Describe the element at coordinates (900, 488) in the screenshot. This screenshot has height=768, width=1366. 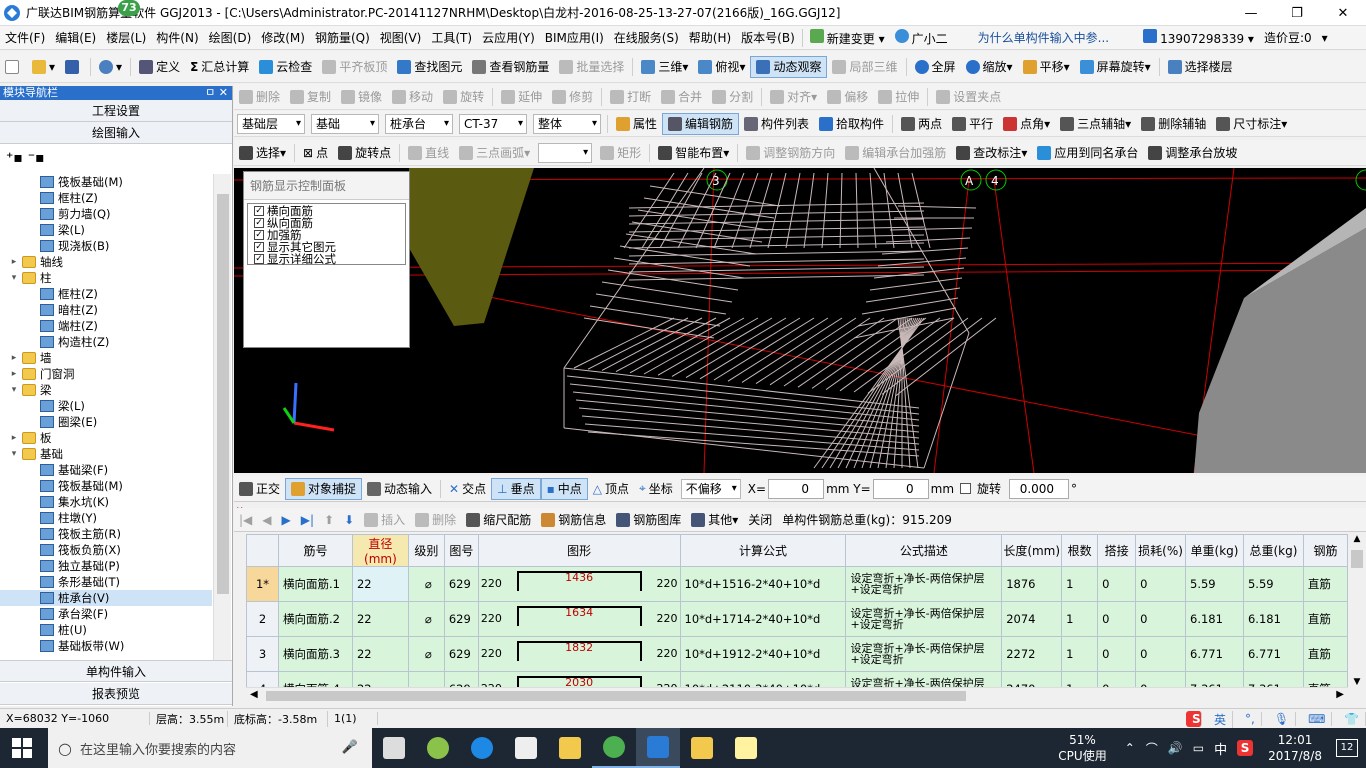
I see `y-input: 0` at that location.